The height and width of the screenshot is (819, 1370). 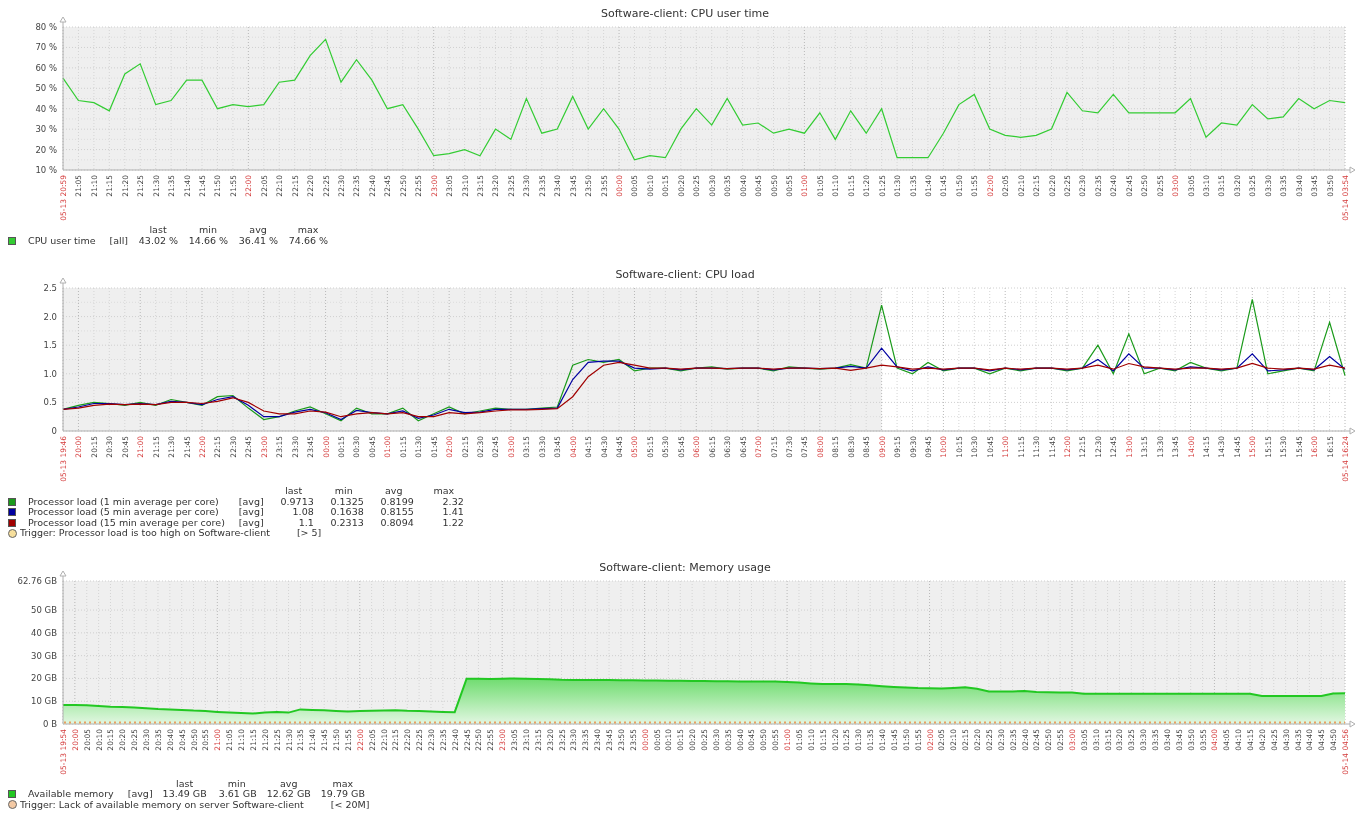 What do you see at coordinates (452, 512) in the screenshot?
I see `legend-value: 1.41` at bounding box center [452, 512].